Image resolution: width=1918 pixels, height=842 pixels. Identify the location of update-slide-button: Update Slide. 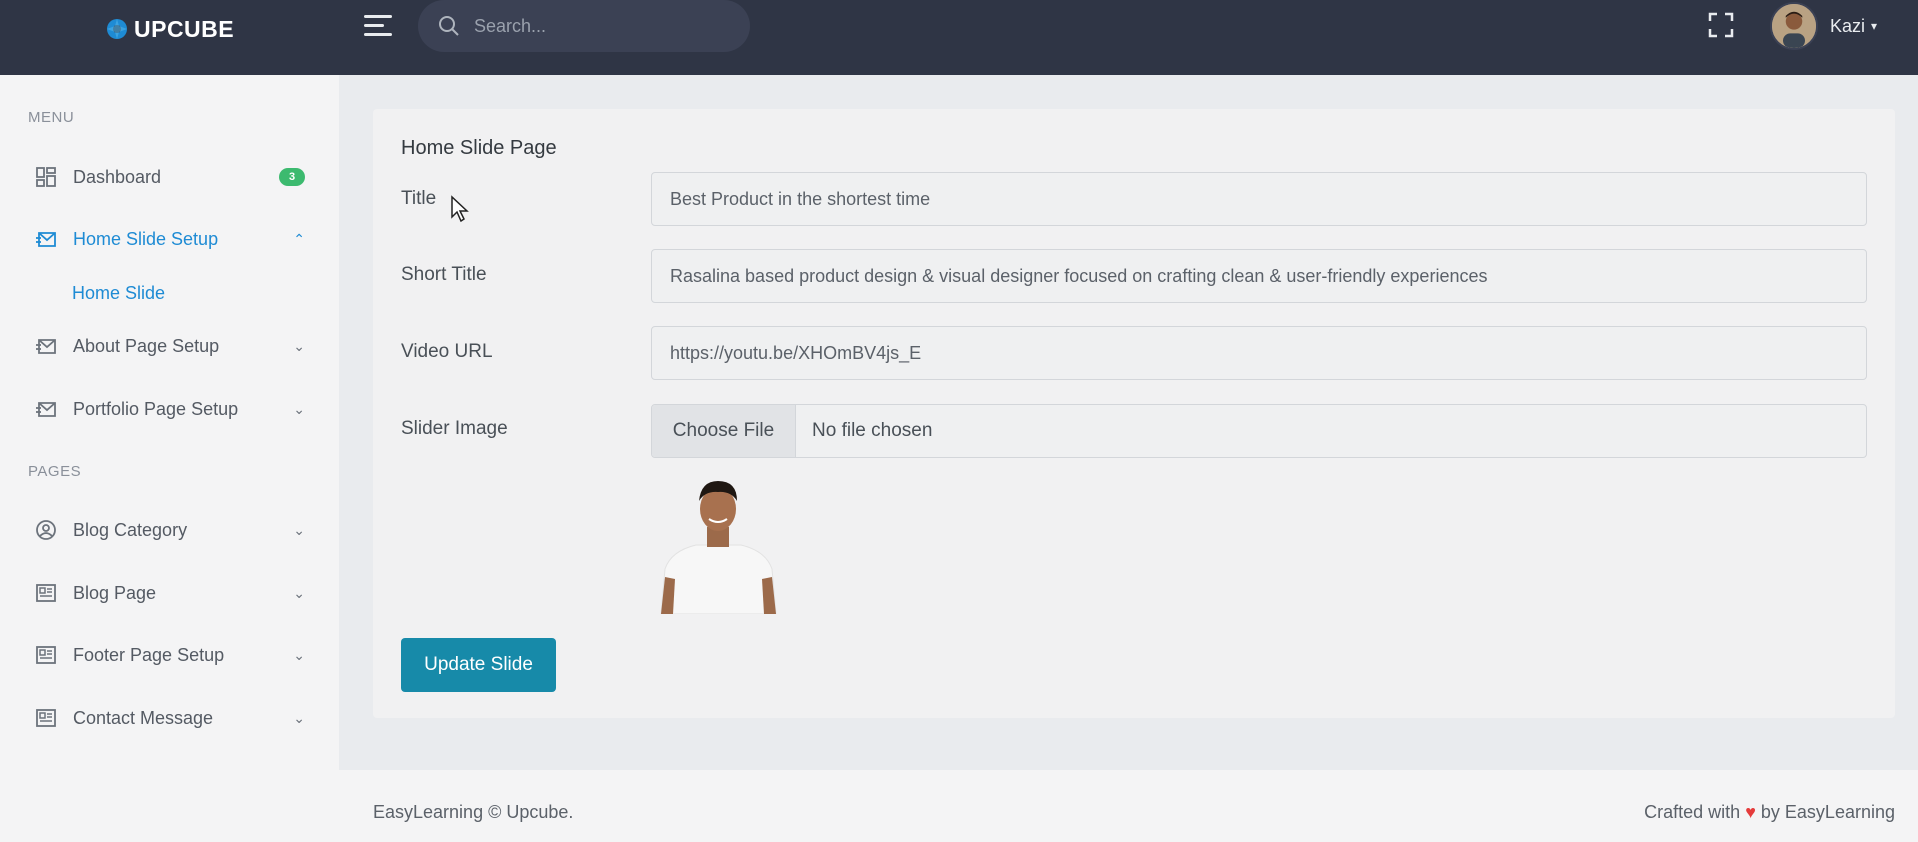
(478, 665).